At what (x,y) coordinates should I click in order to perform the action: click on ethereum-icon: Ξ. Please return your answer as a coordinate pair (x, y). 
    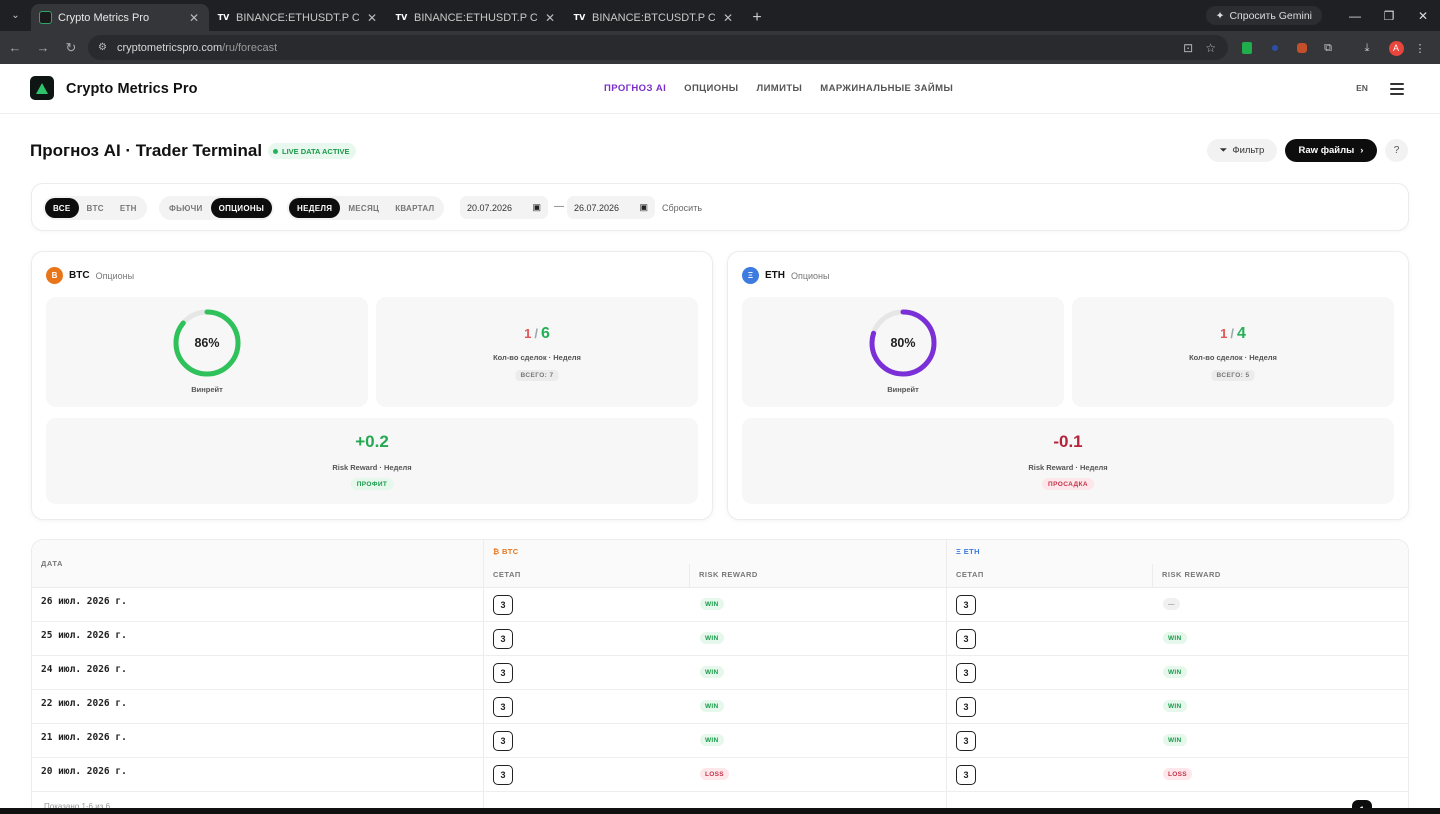
    Looking at the image, I should click on (750, 275).